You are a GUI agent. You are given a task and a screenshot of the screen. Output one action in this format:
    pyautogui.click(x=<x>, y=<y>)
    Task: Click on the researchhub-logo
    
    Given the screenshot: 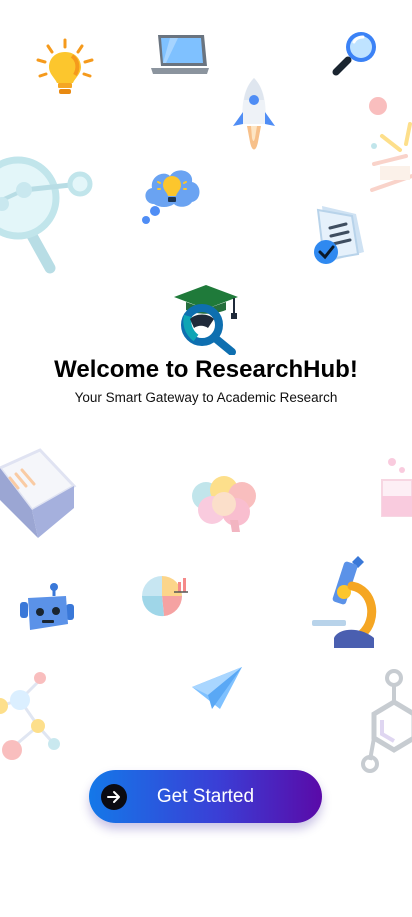 What is the action you would take?
    pyautogui.click(x=206, y=320)
    